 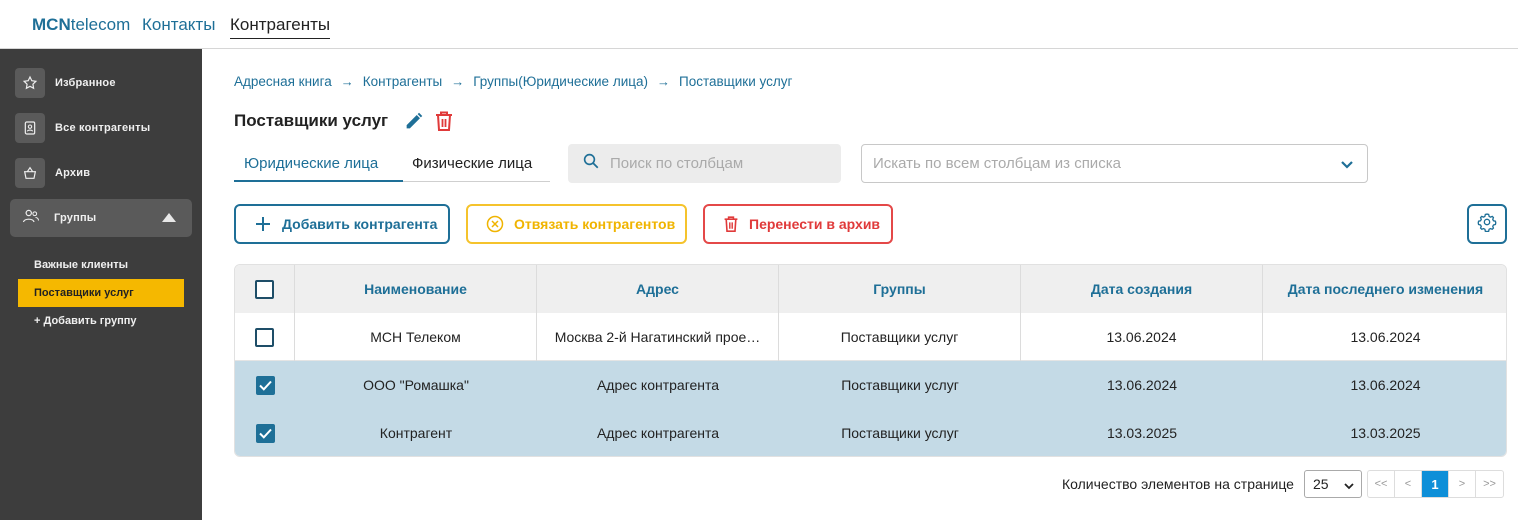 What do you see at coordinates (735, 81) in the screenshot?
I see `breadcrumb-current: Поставщики услуг` at bounding box center [735, 81].